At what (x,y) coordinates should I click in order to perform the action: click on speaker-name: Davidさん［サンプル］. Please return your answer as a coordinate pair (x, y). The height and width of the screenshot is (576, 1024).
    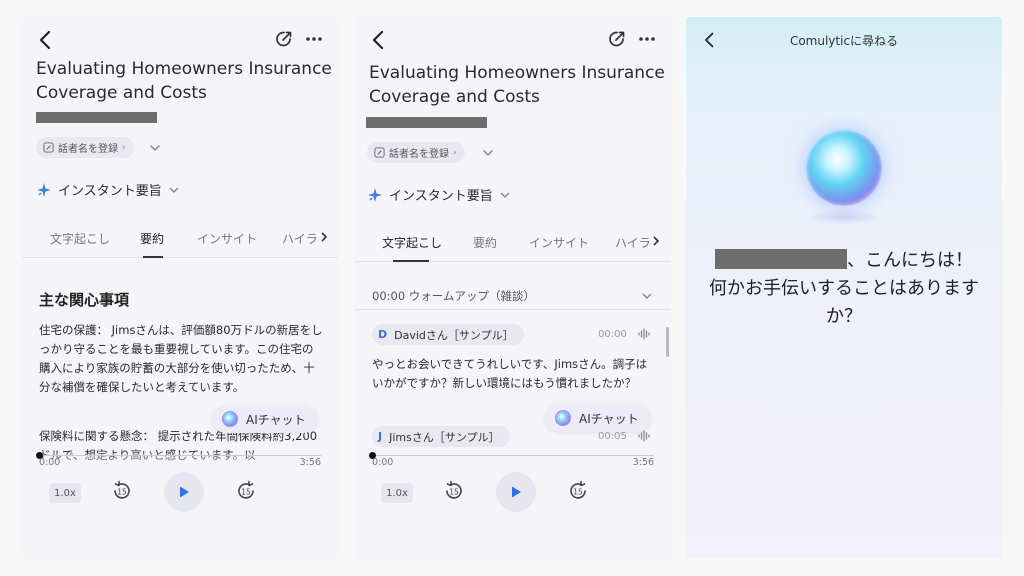
    Looking at the image, I should click on (454, 335).